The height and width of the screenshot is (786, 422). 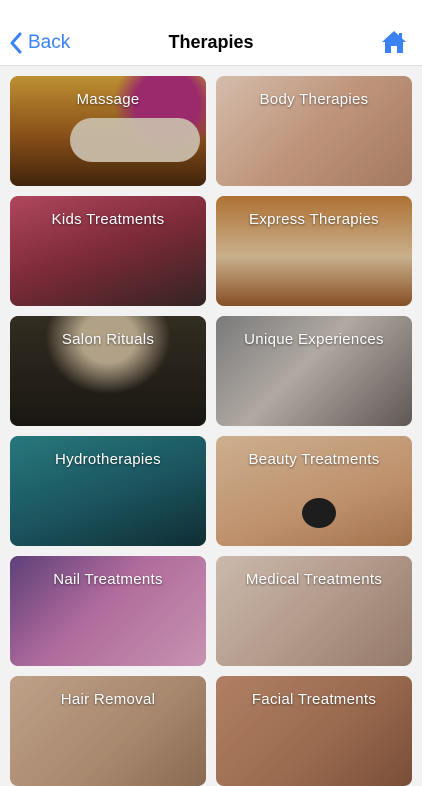 I want to click on home-button, so click(x=394, y=42).